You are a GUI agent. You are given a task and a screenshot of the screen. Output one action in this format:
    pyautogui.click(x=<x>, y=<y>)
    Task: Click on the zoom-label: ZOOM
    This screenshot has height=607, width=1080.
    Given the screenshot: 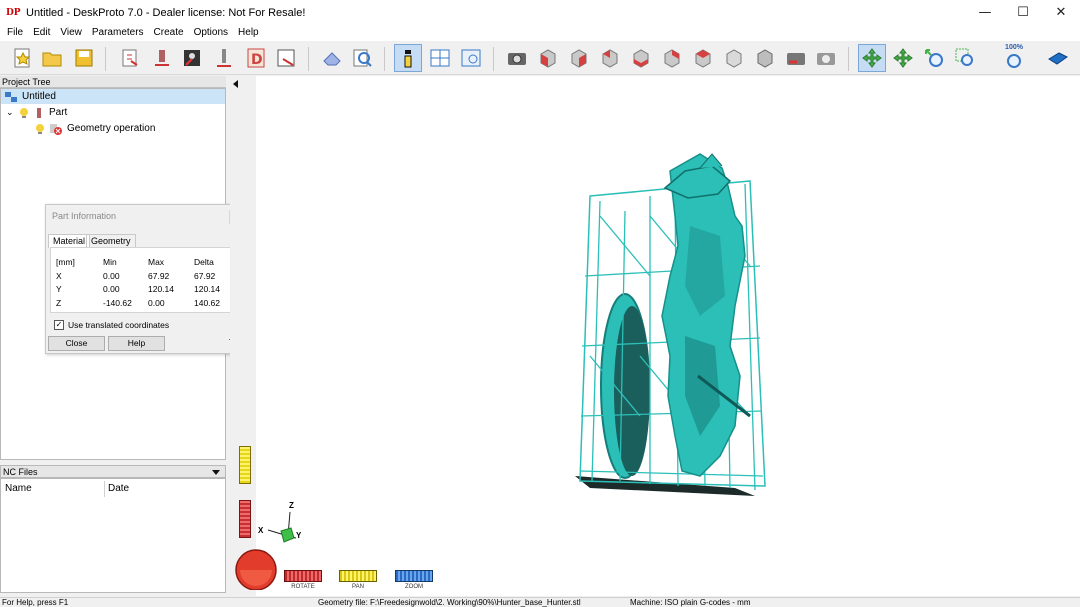 What is the action you would take?
    pyautogui.click(x=414, y=587)
    